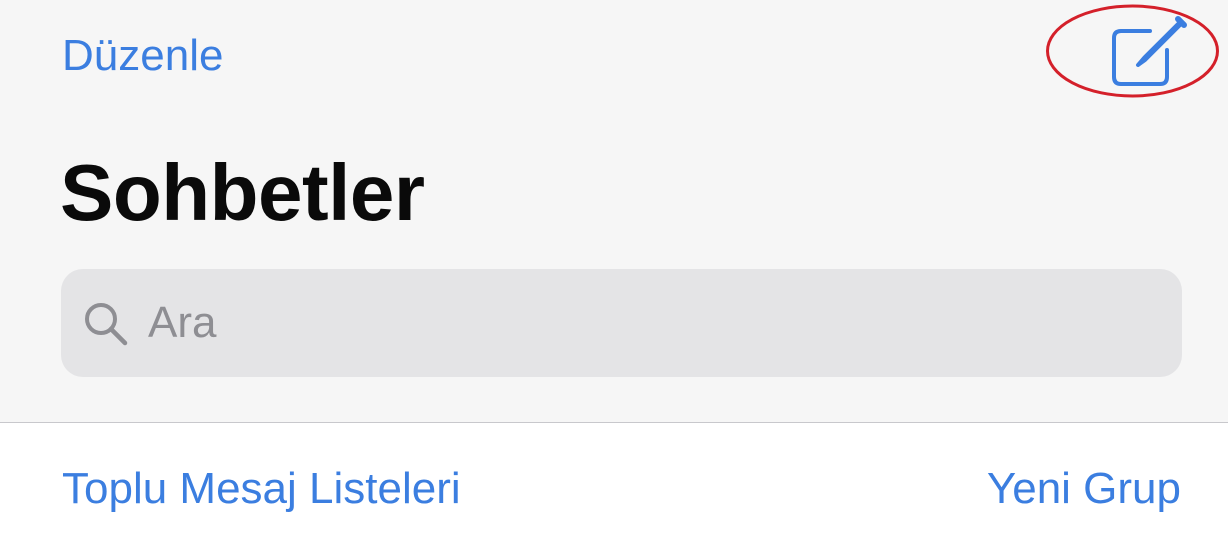 This screenshot has width=1228, height=552. What do you see at coordinates (614, 422) in the screenshot?
I see `divider` at bounding box center [614, 422].